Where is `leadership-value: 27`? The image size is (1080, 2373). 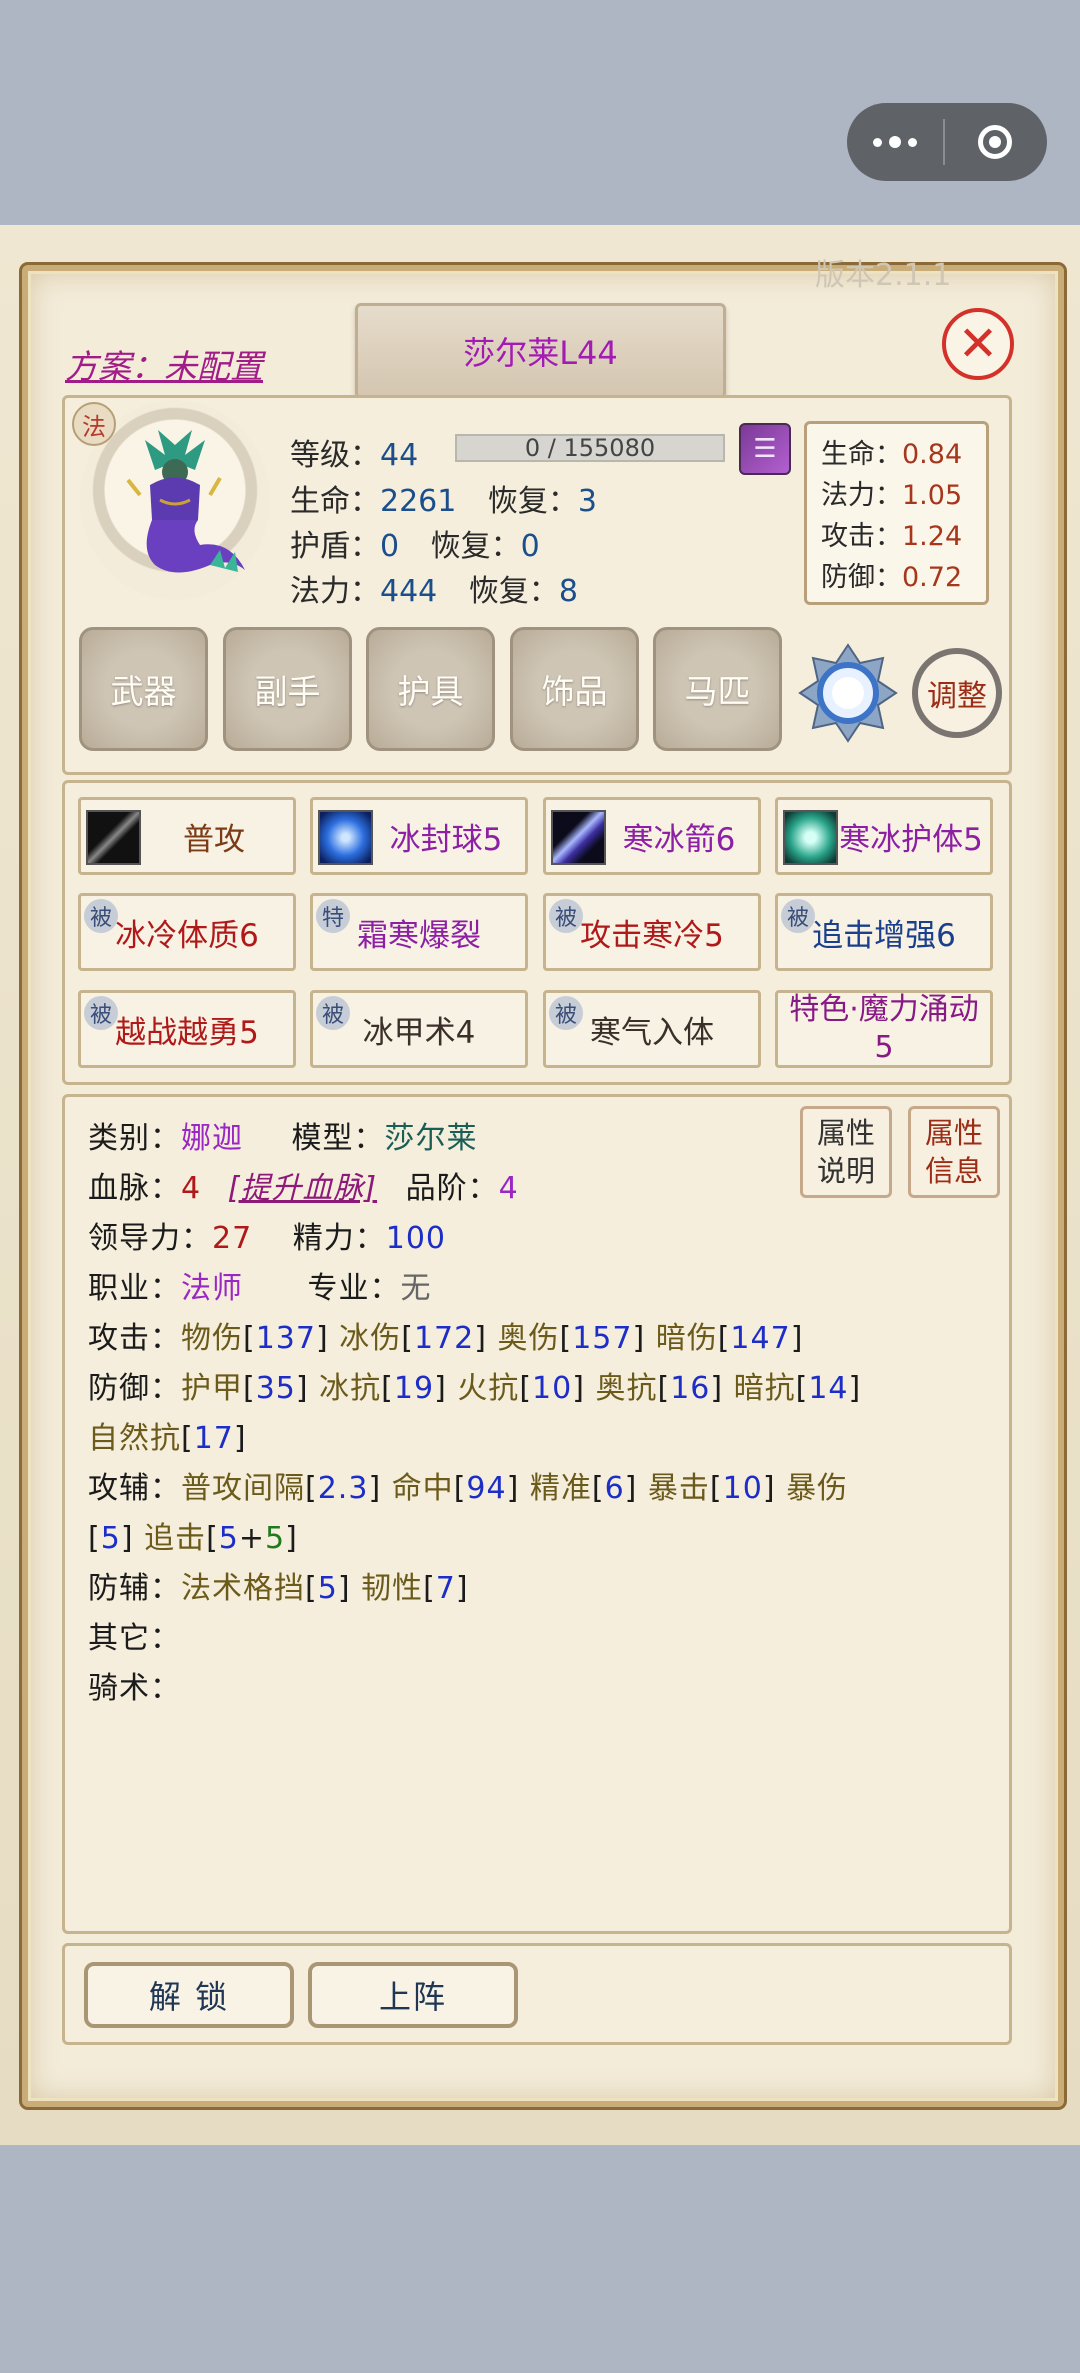 leadership-value: 27 is located at coordinates (232, 1238).